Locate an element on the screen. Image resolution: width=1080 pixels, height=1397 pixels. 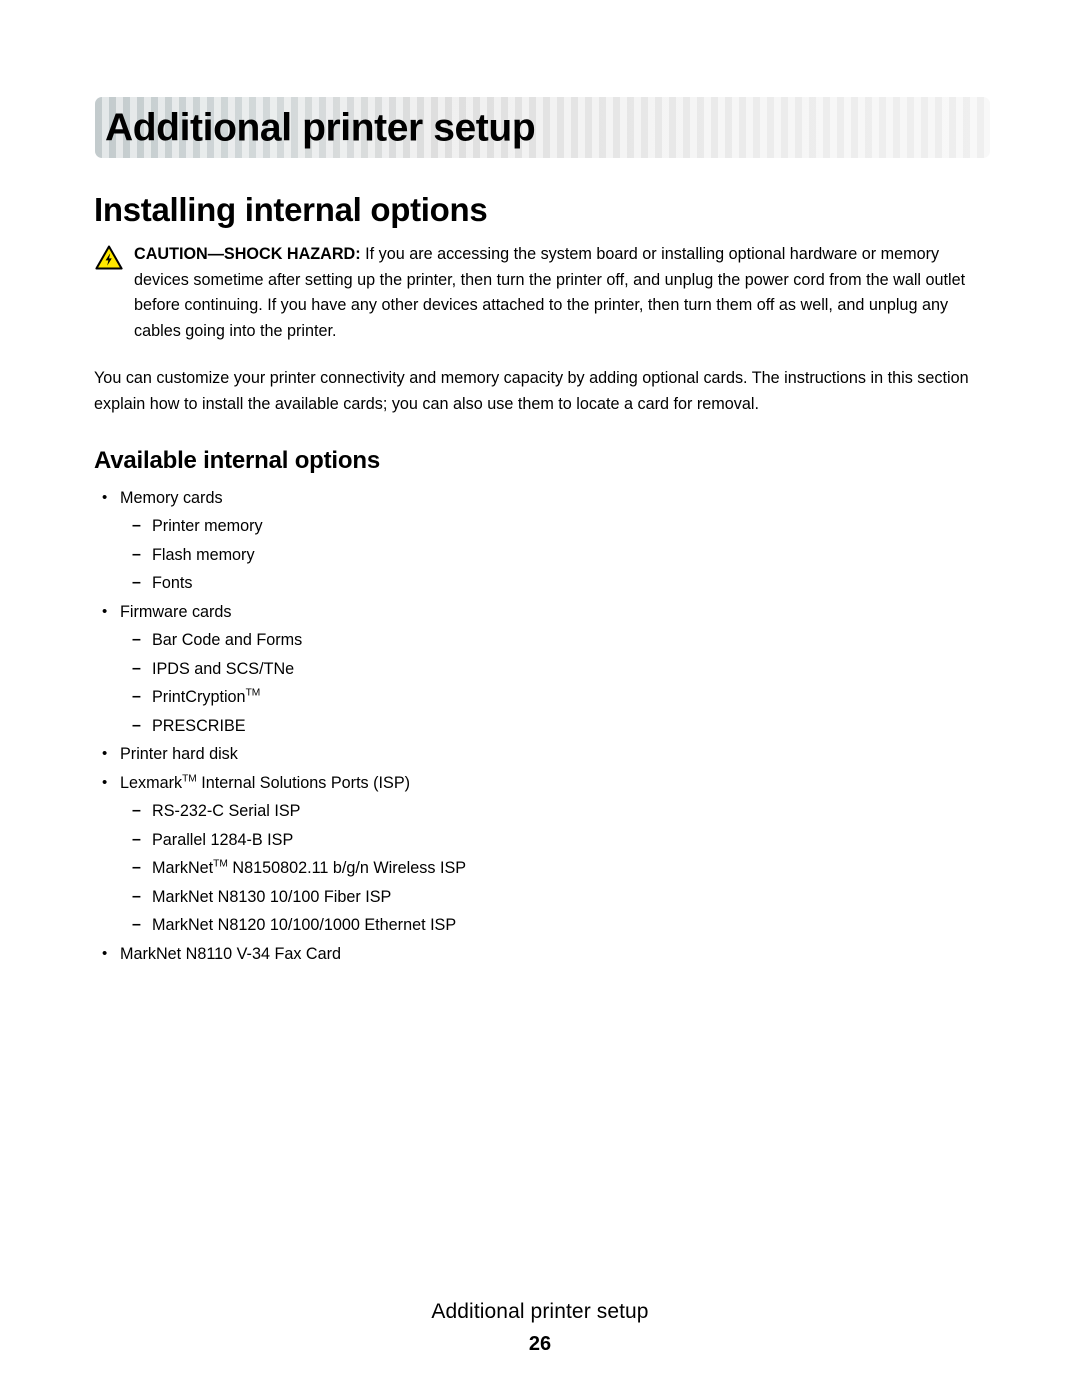
list-item: – RS-232-C Serial ISP is located at coordinates (545, 811).